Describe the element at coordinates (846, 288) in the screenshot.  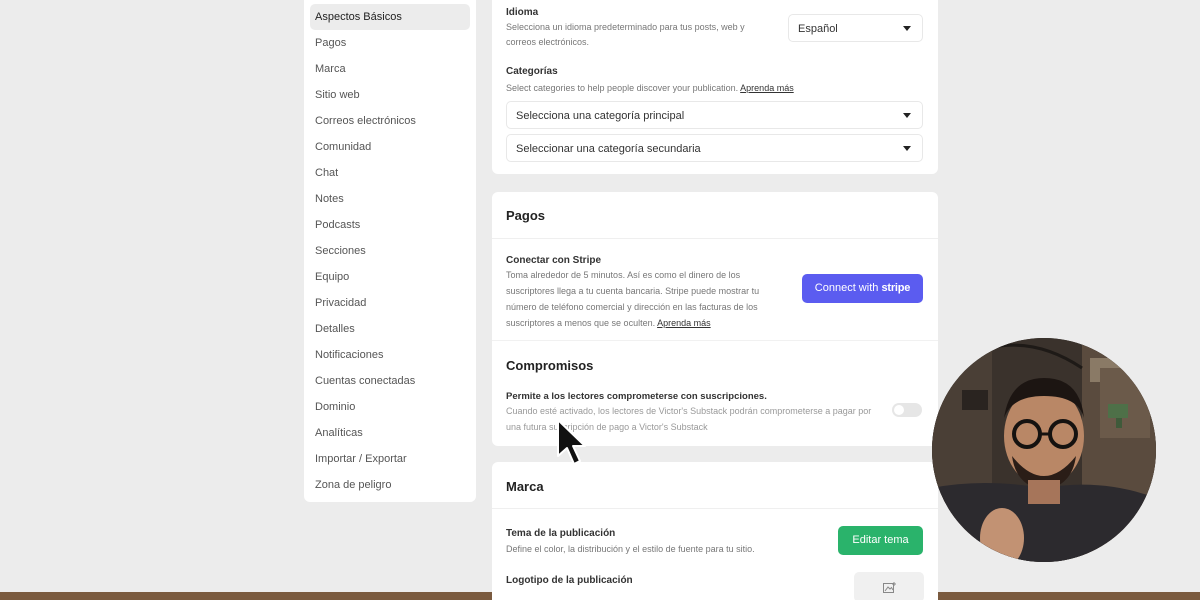
I see `connect-stripe-button-label: Connect with` at that location.